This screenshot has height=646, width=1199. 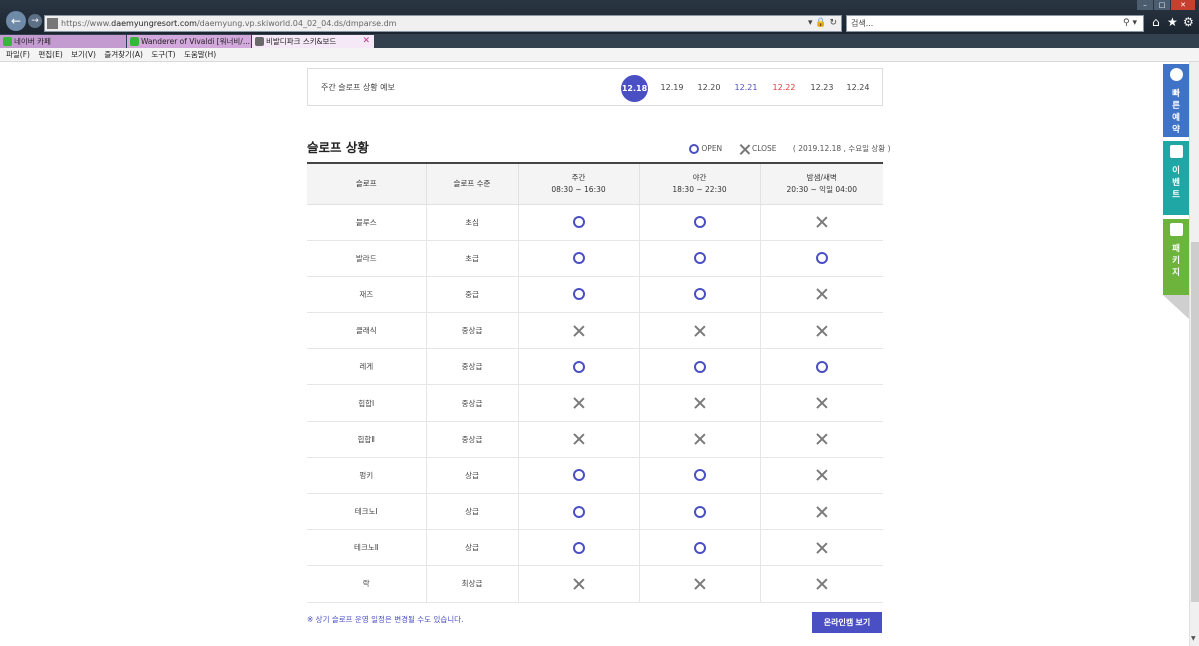 What do you see at coordinates (1130, 23) in the screenshot?
I see `search-icon: ⚲ ▾` at bounding box center [1130, 23].